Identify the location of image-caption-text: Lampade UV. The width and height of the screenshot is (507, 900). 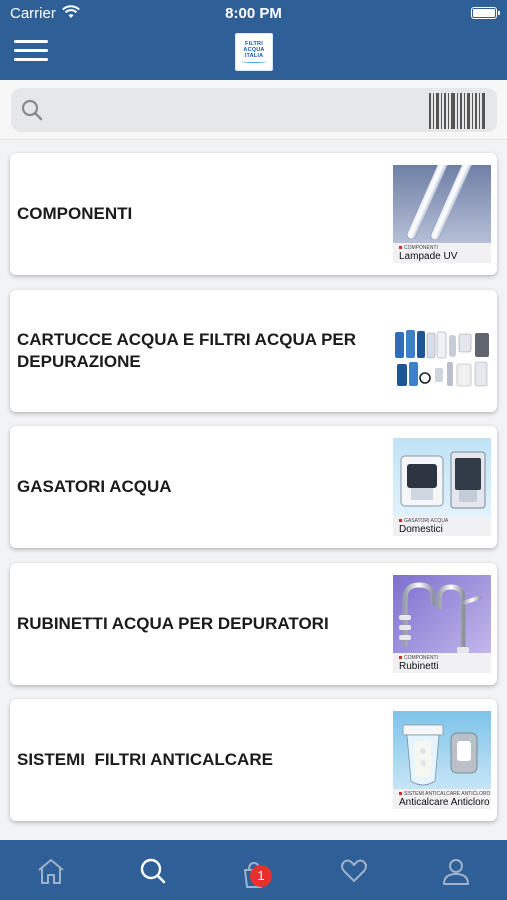
(428, 256).